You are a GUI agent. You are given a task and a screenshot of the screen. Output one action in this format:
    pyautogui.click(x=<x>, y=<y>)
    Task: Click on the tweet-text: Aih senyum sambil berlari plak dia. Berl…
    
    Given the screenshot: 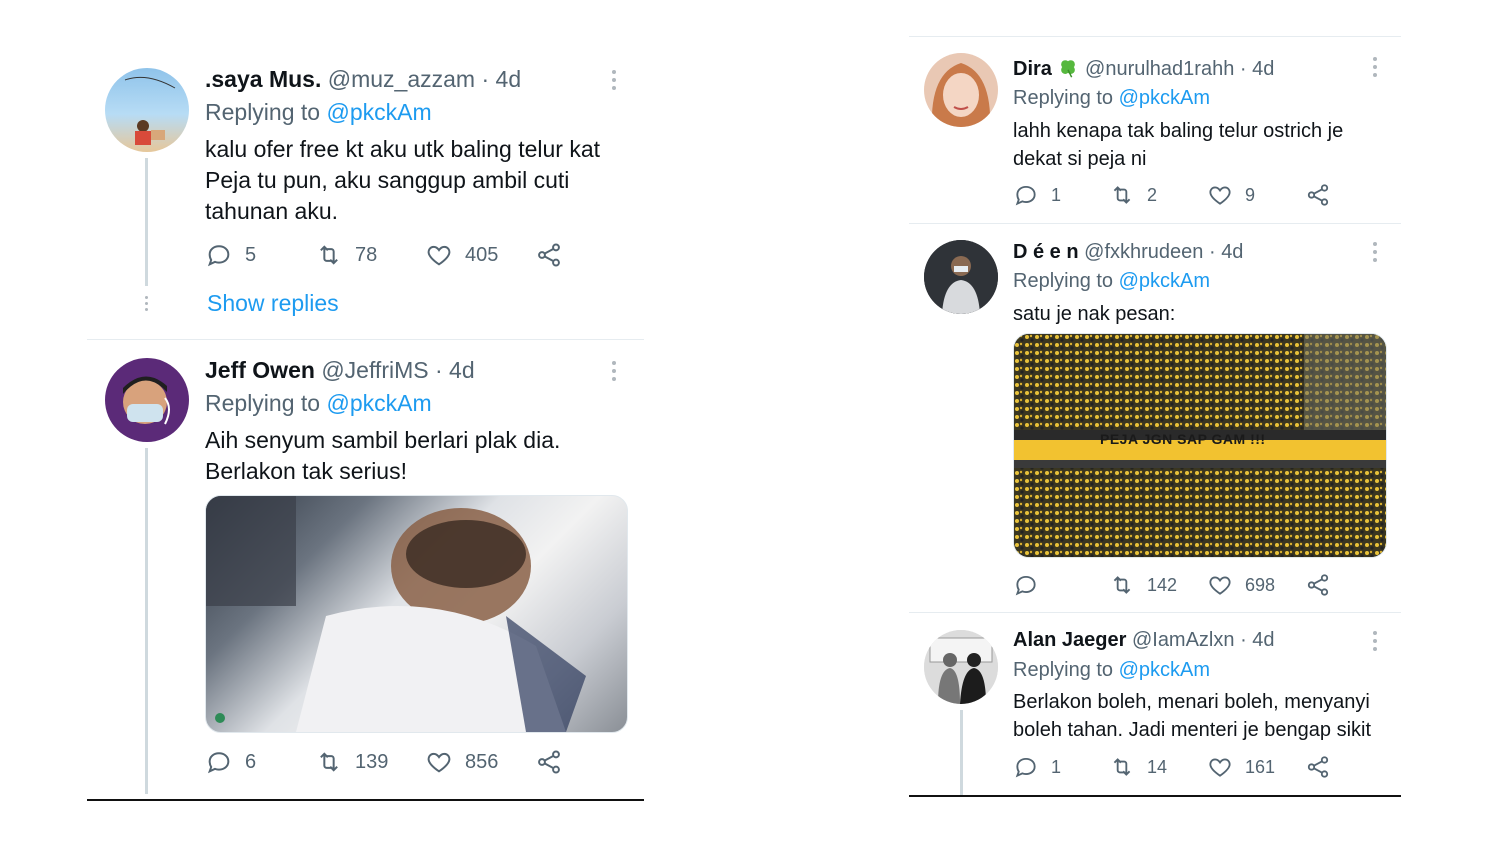 What is the action you would take?
    pyautogui.click(x=383, y=455)
    